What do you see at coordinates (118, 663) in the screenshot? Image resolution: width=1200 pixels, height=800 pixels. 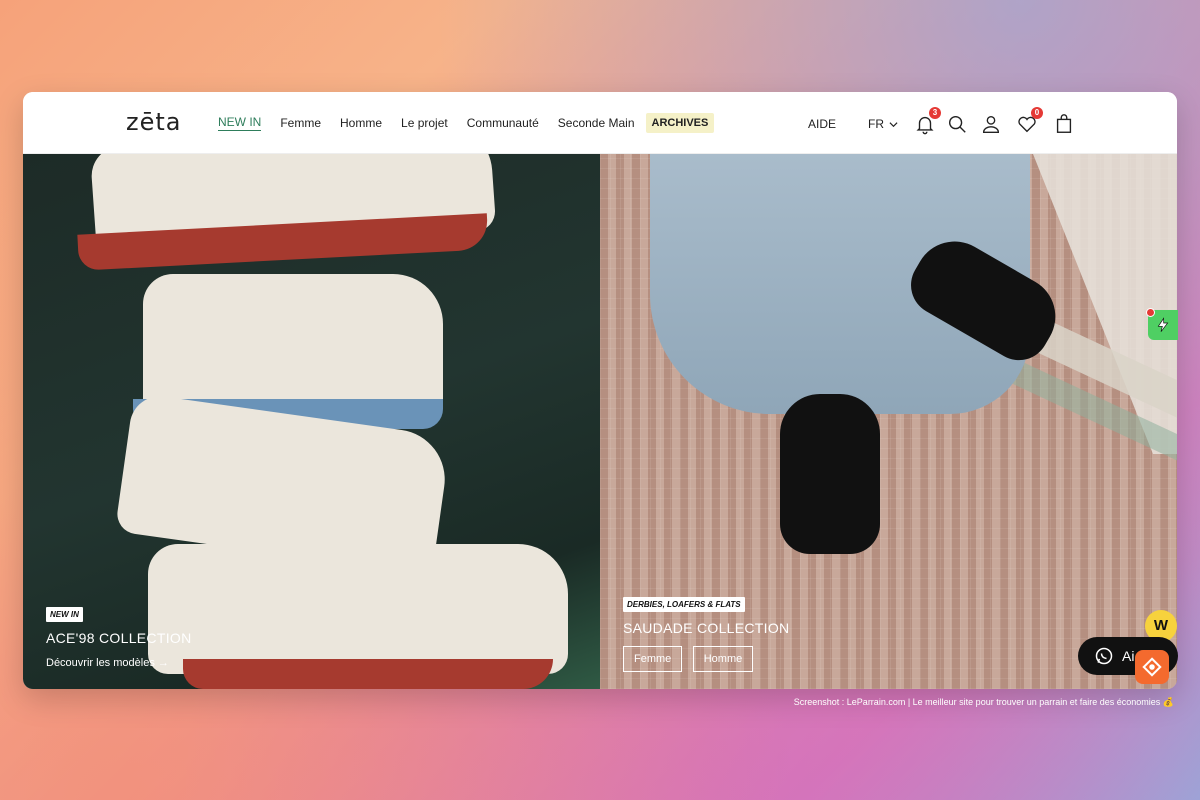 I see `discover-models-link: Découvrir les modèles →` at bounding box center [118, 663].